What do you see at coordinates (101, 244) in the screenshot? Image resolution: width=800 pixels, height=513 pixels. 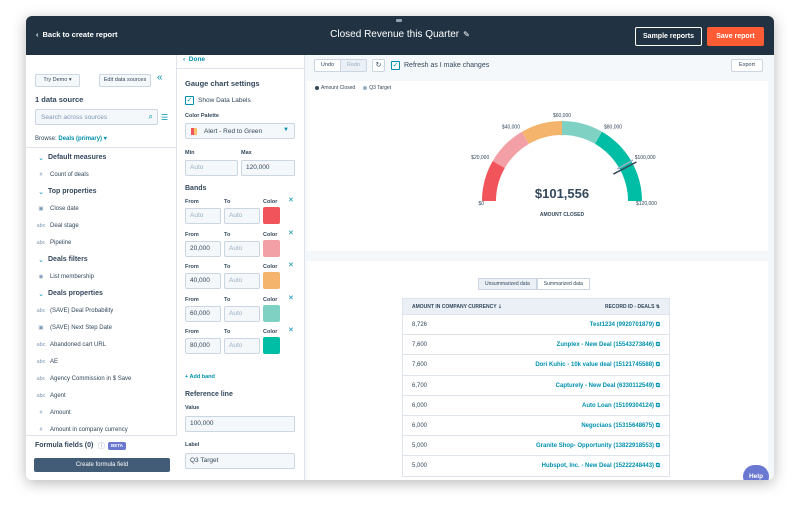 I see `tree-item: abc Pipeline` at bounding box center [101, 244].